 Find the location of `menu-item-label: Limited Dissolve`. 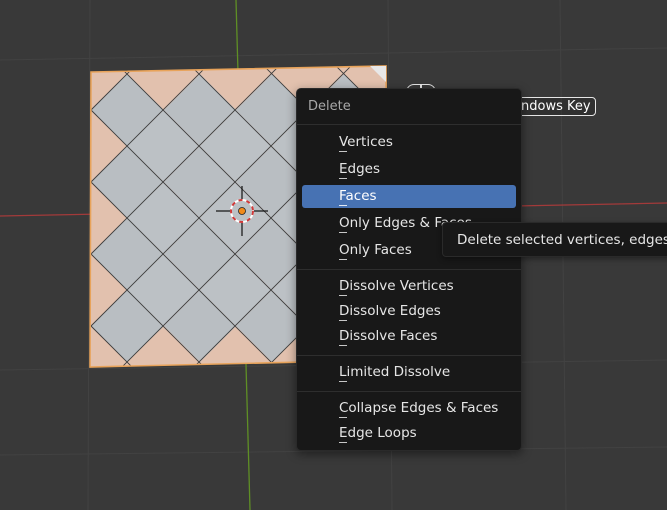

menu-item-label: Limited Dissolve is located at coordinates (394, 372).